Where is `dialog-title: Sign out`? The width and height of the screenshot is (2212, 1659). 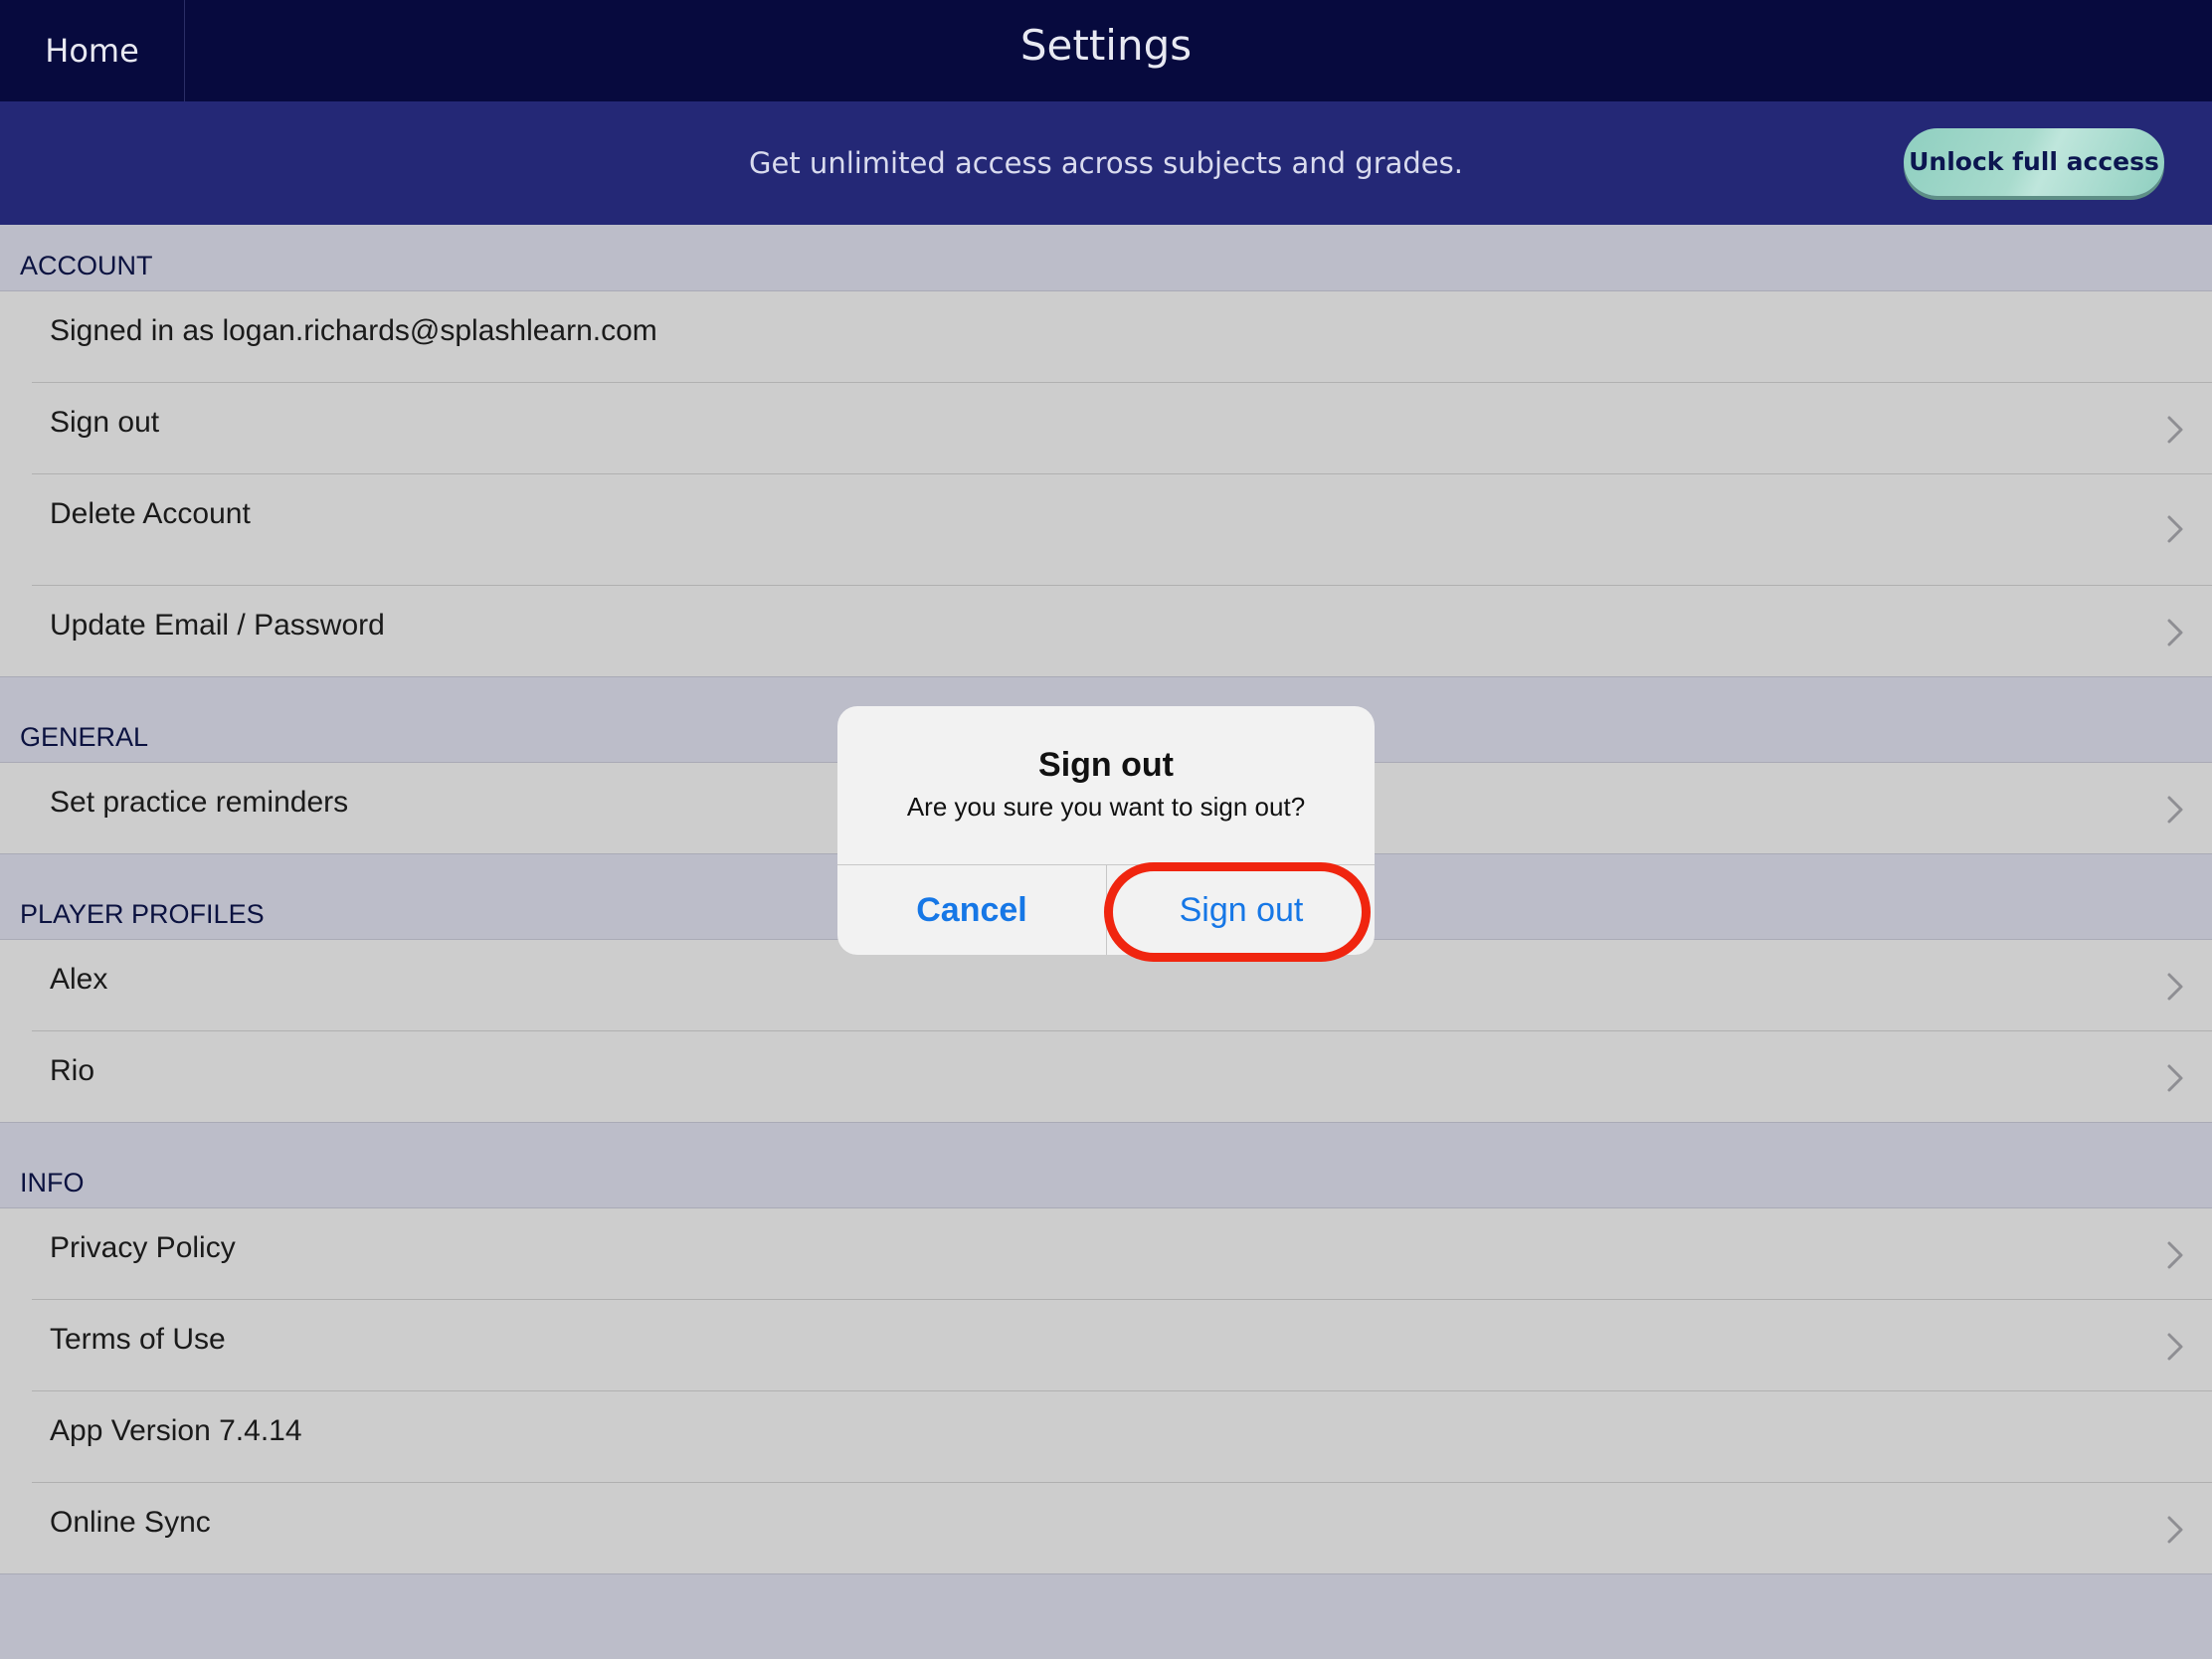
dialog-title: Sign out is located at coordinates (1106, 765).